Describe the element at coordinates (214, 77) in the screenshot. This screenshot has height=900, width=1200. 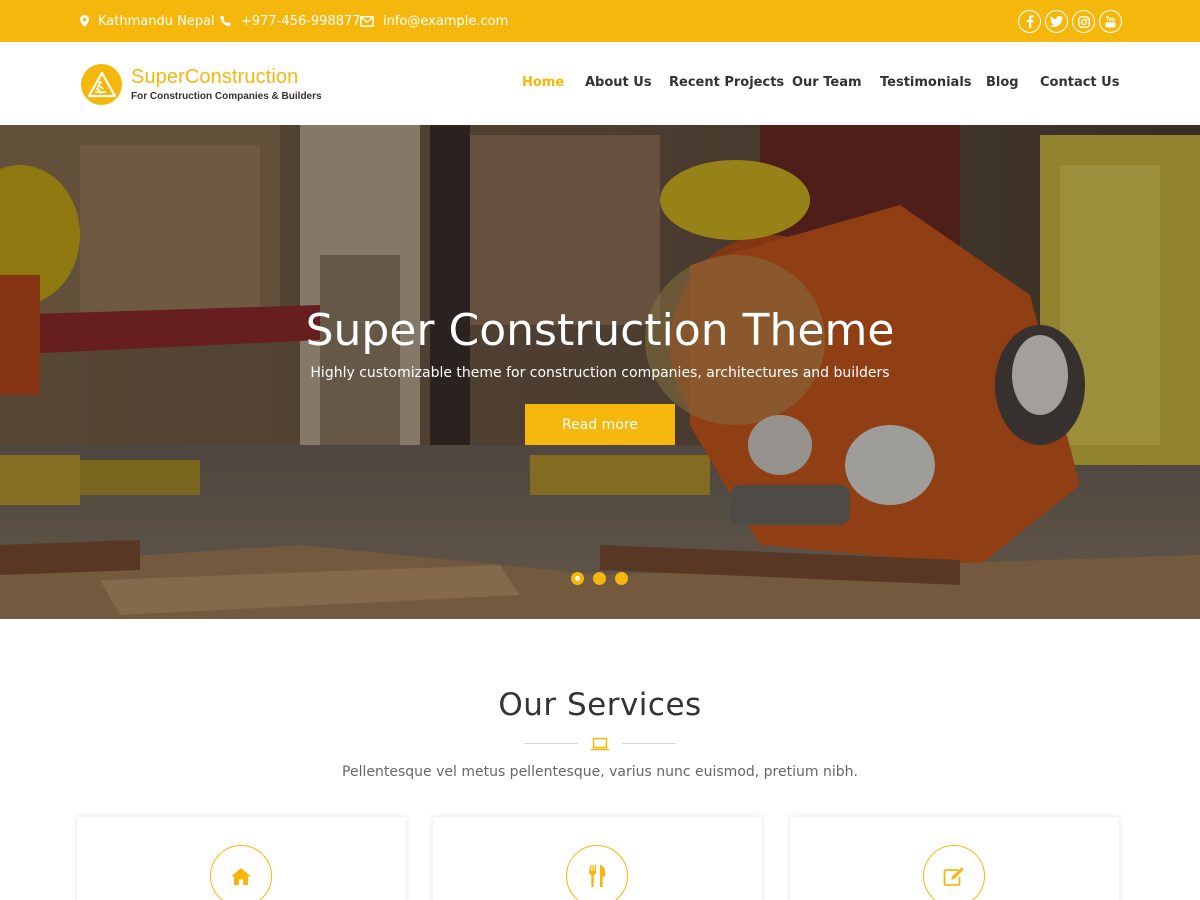
I see `brand-name: SuperConstruction` at that location.